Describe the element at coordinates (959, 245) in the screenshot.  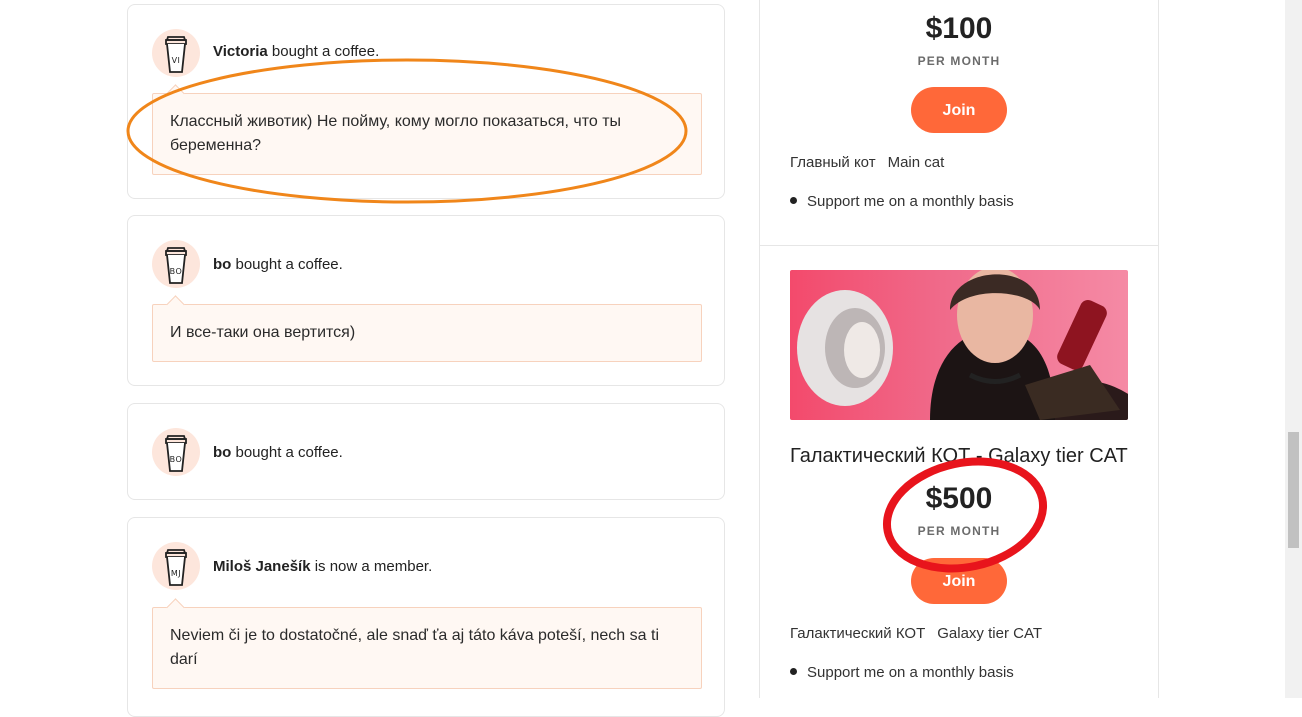
I see `tier-divider` at that location.